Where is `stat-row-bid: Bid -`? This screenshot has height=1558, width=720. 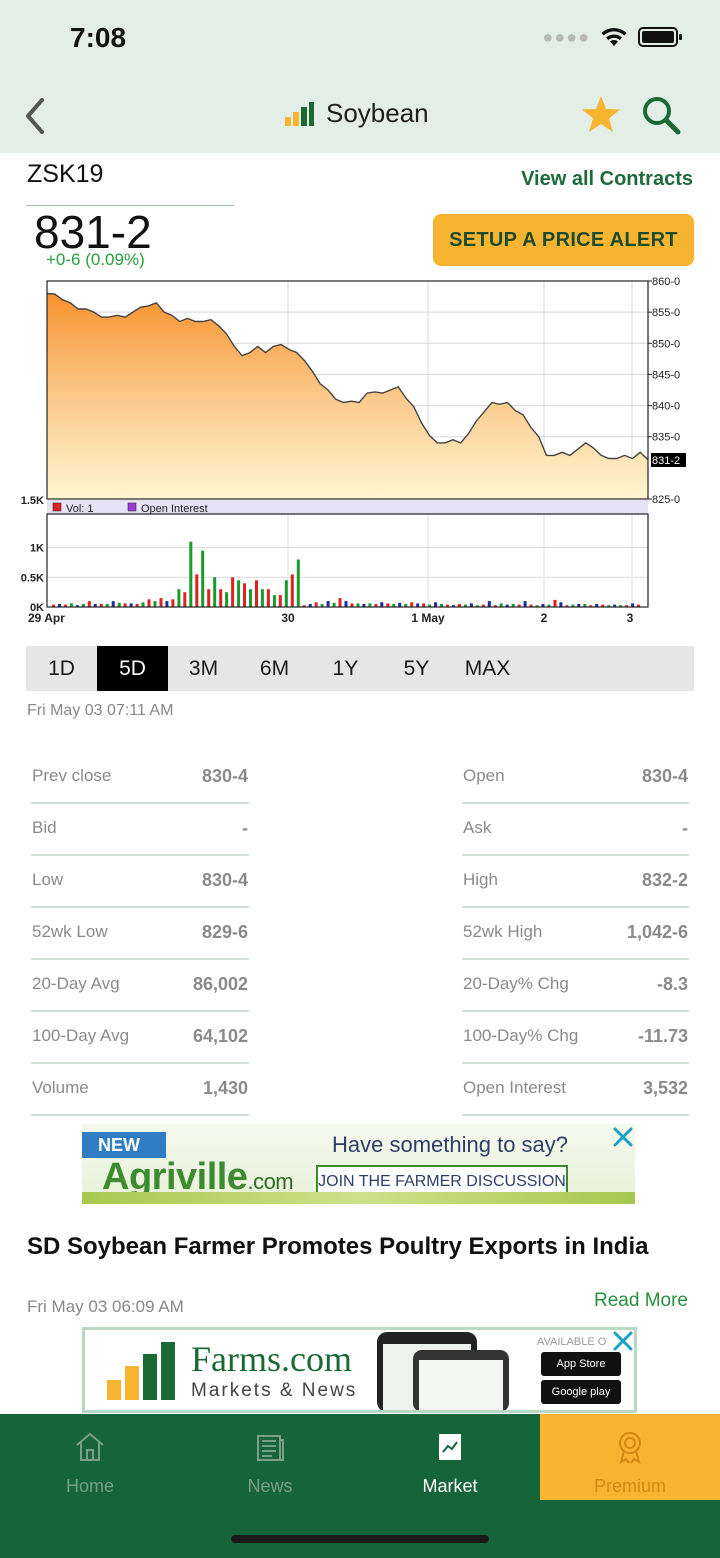
stat-row-bid: Bid - is located at coordinates (140, 830).